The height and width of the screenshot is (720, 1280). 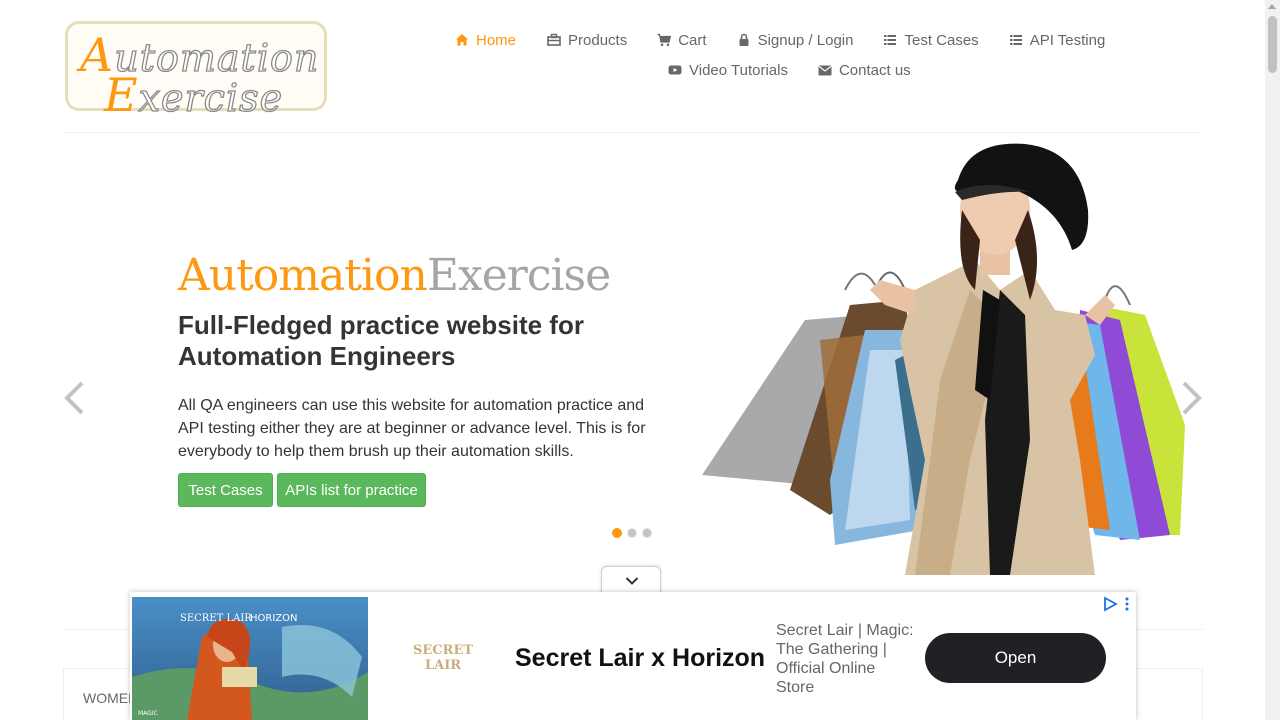 What do you see at coordinates (795, 40) in the screenshot?
I see `nav-signup-login: Signup / Login` at bounding box center [795, 40].